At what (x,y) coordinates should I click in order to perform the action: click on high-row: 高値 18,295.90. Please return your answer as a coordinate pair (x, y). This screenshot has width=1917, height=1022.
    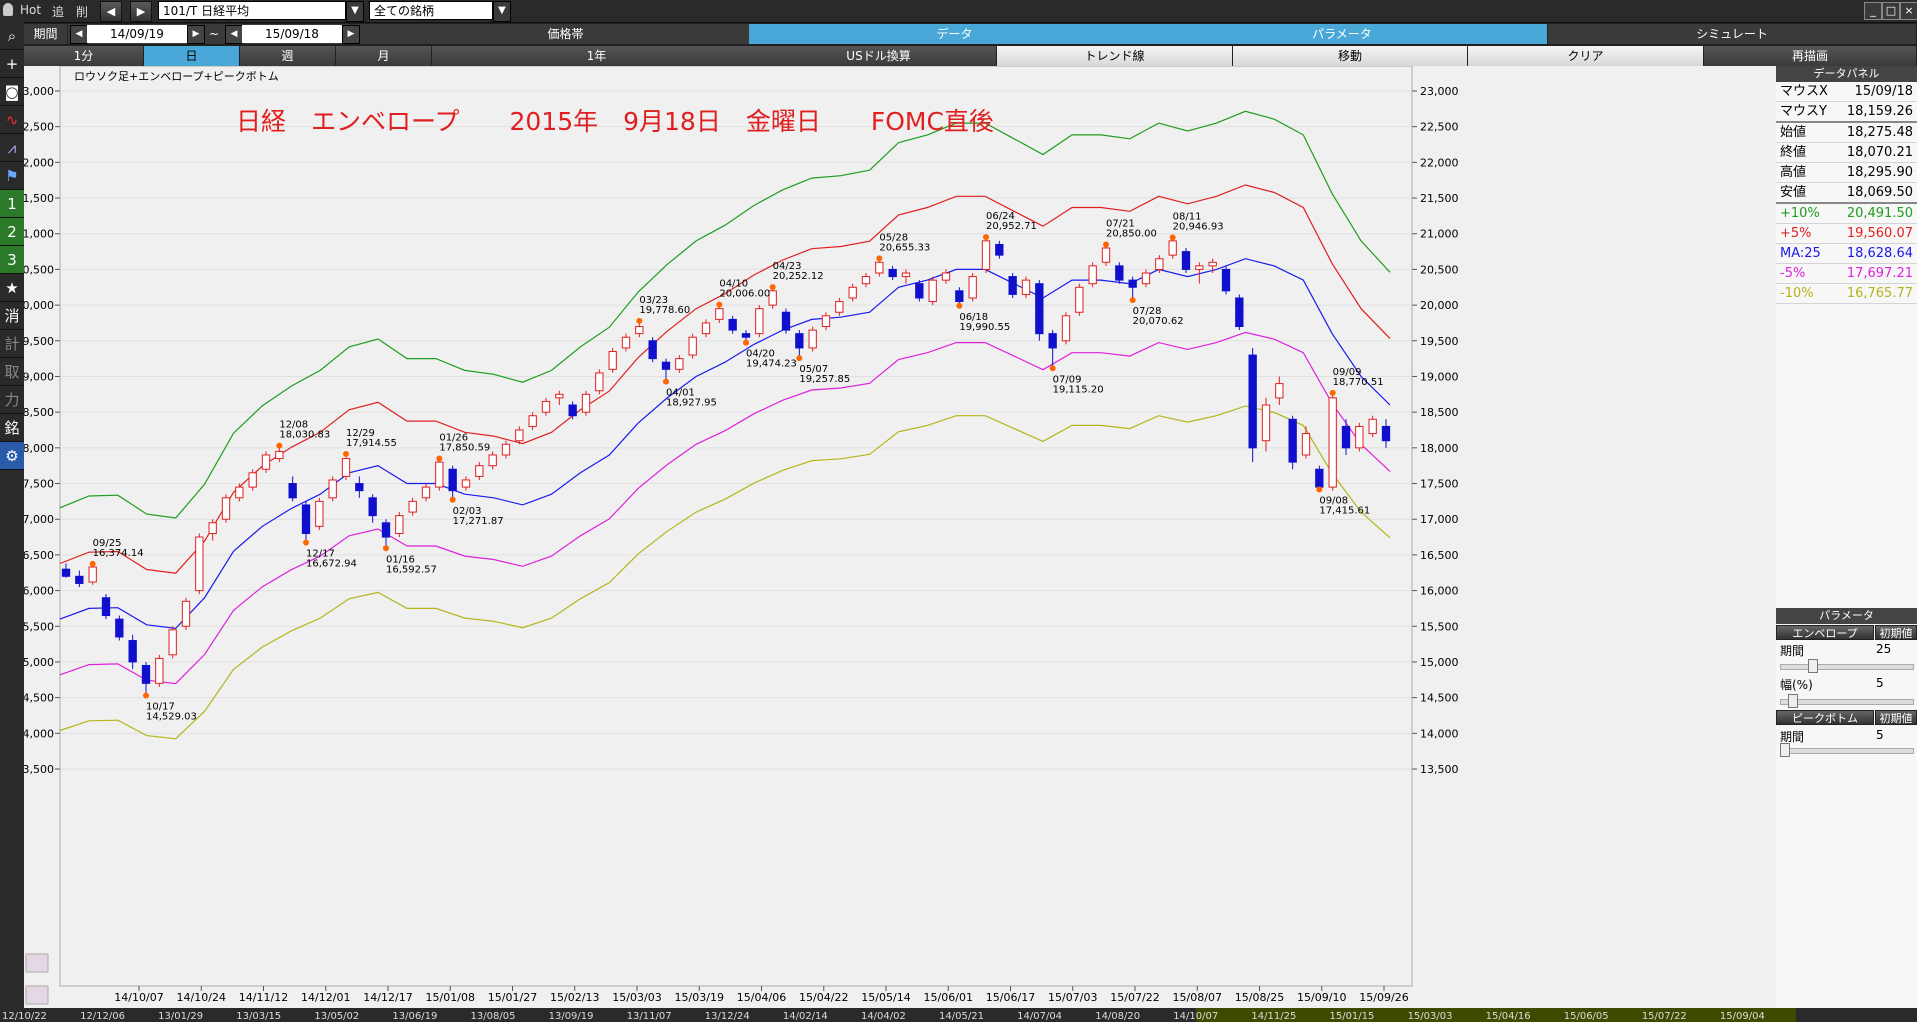
    Looking at the image, I should click on (1846, 173).